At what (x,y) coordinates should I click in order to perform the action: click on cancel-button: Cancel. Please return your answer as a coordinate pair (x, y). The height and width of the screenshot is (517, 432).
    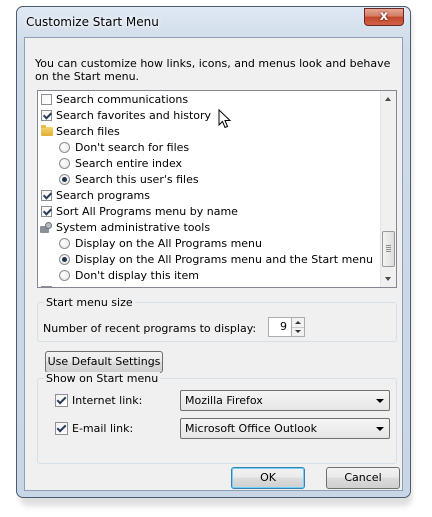
    Looking at the image, I should click on (363, 478).